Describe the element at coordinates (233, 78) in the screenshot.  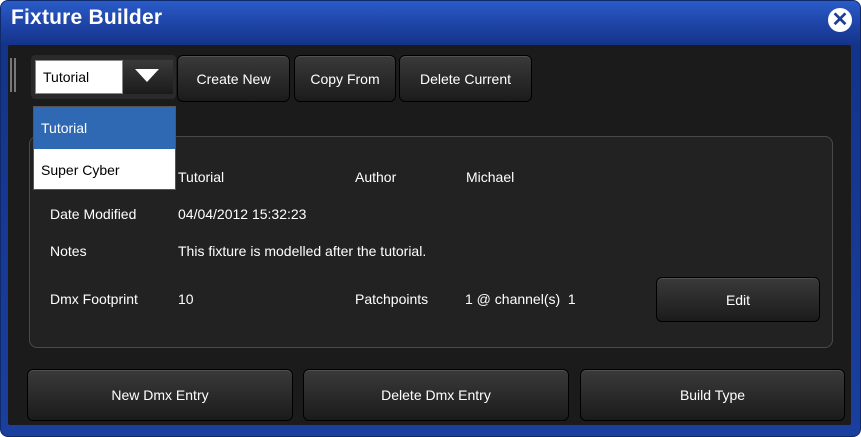
I see `create-new-button: Create New` at that location.